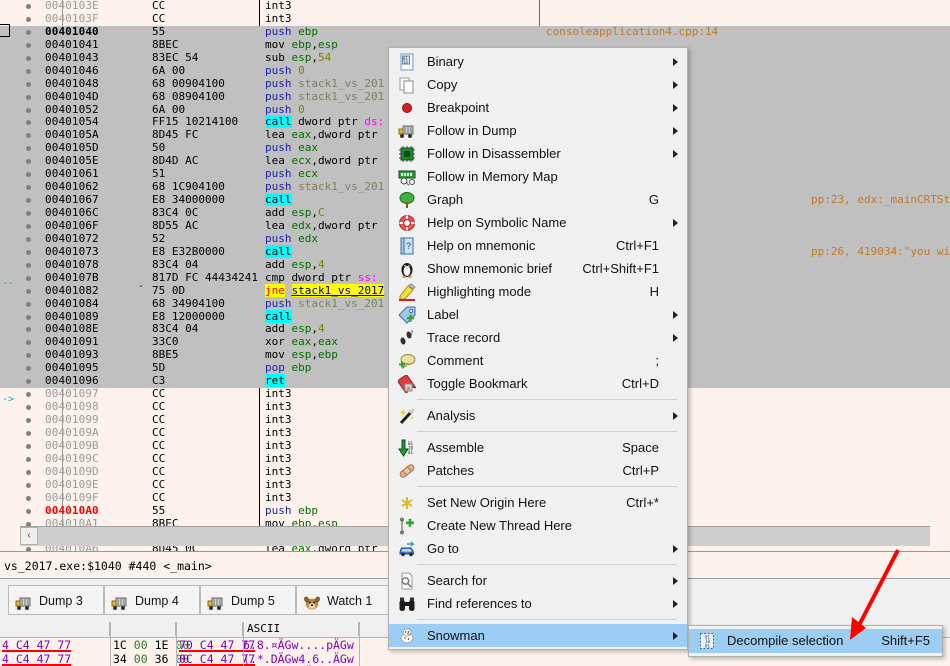 This screenshot has width=950, height=666. Describe the element at coordinates (538, 199) in the screenshot. I see `menu-item-graph: Graph G` at that location.